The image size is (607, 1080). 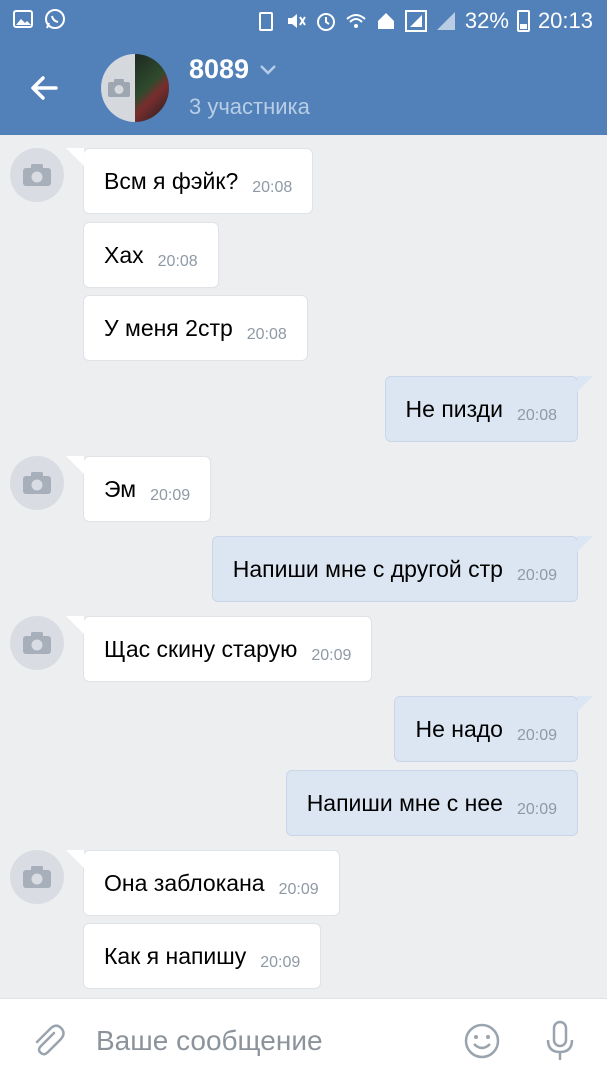 I want to click on message-bubble-outgoing: Не надо 20:09, so click(x=493, y=729).